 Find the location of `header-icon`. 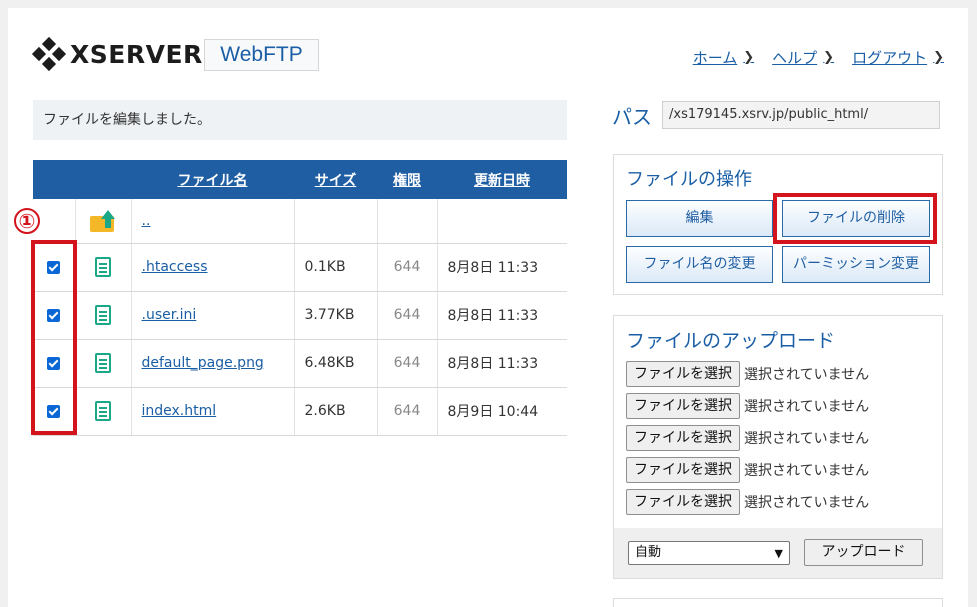

header-icon is located at coordinates (103, 179).